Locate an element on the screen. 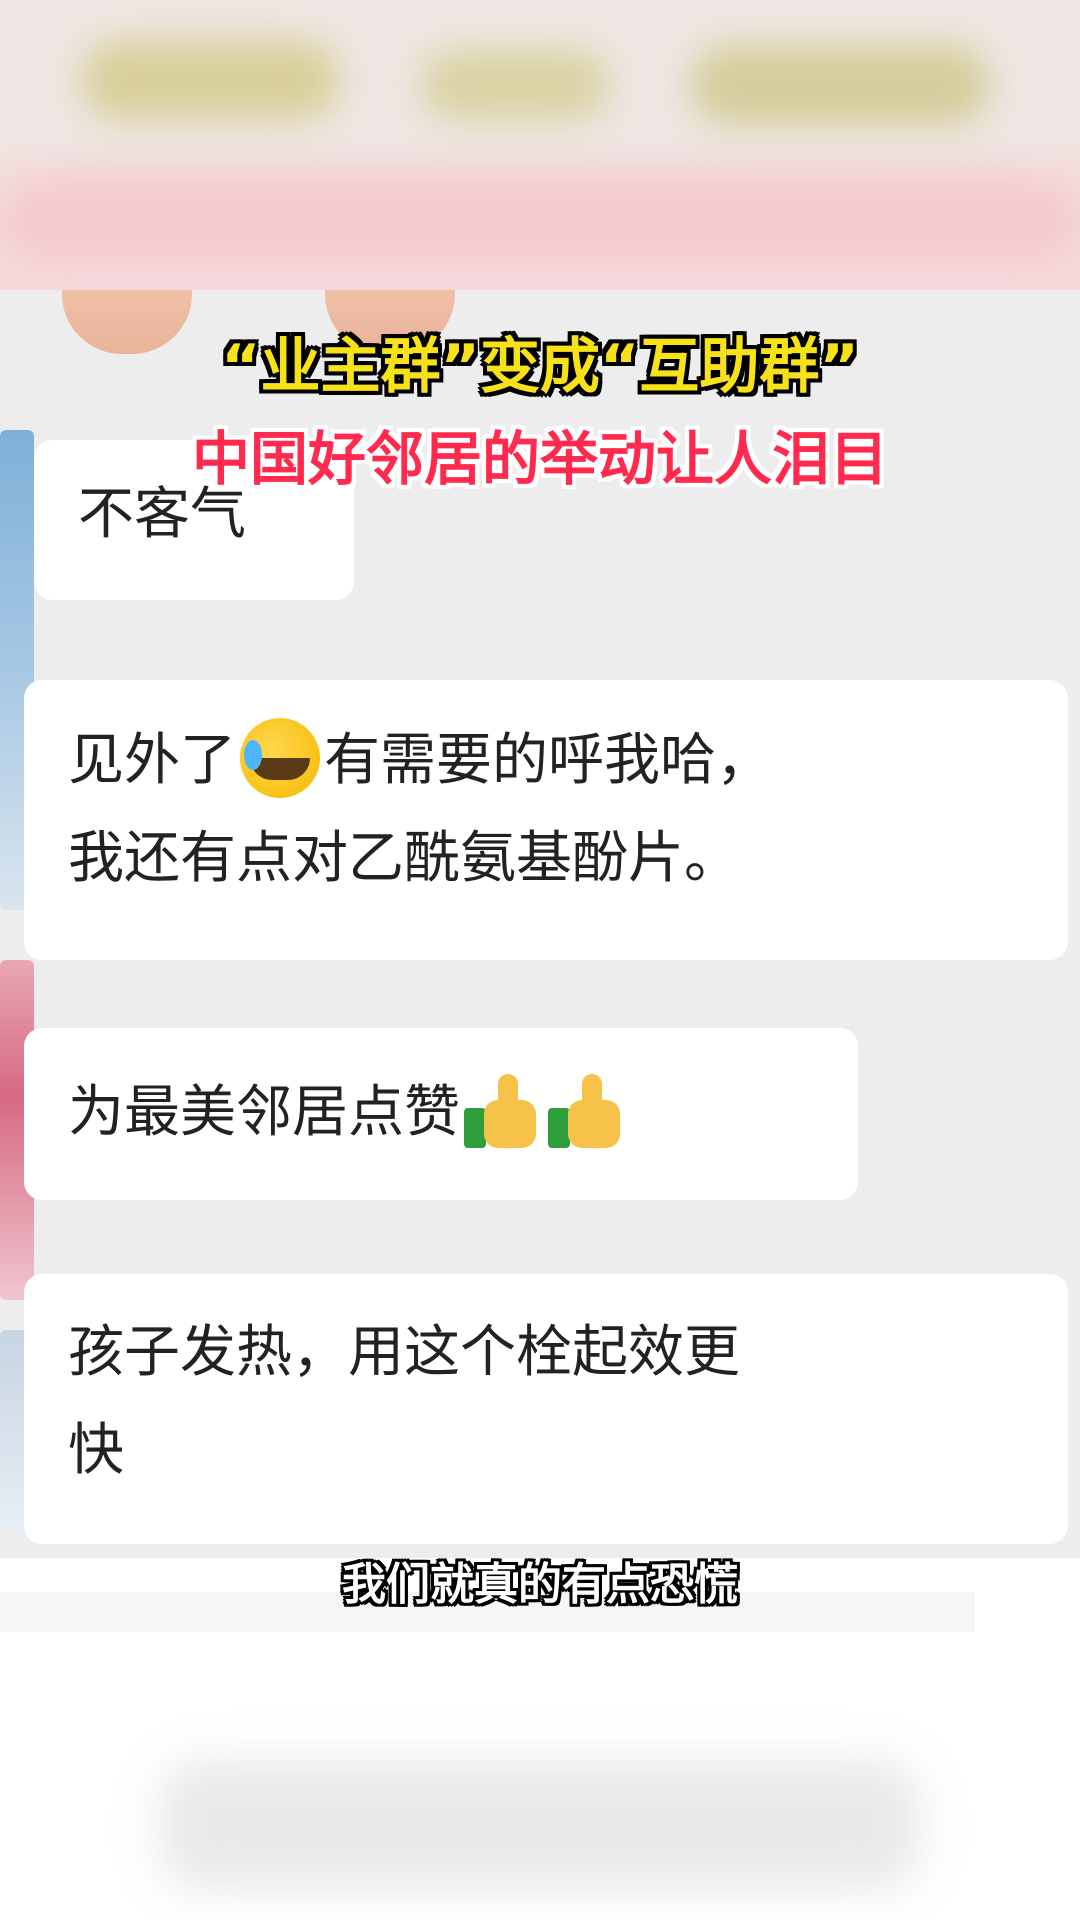 The height and width of the screenshot is (1920, 1080). headline-subtitle: 中国好邻居的举动让人泪目 is located at coordinates (539, 459).